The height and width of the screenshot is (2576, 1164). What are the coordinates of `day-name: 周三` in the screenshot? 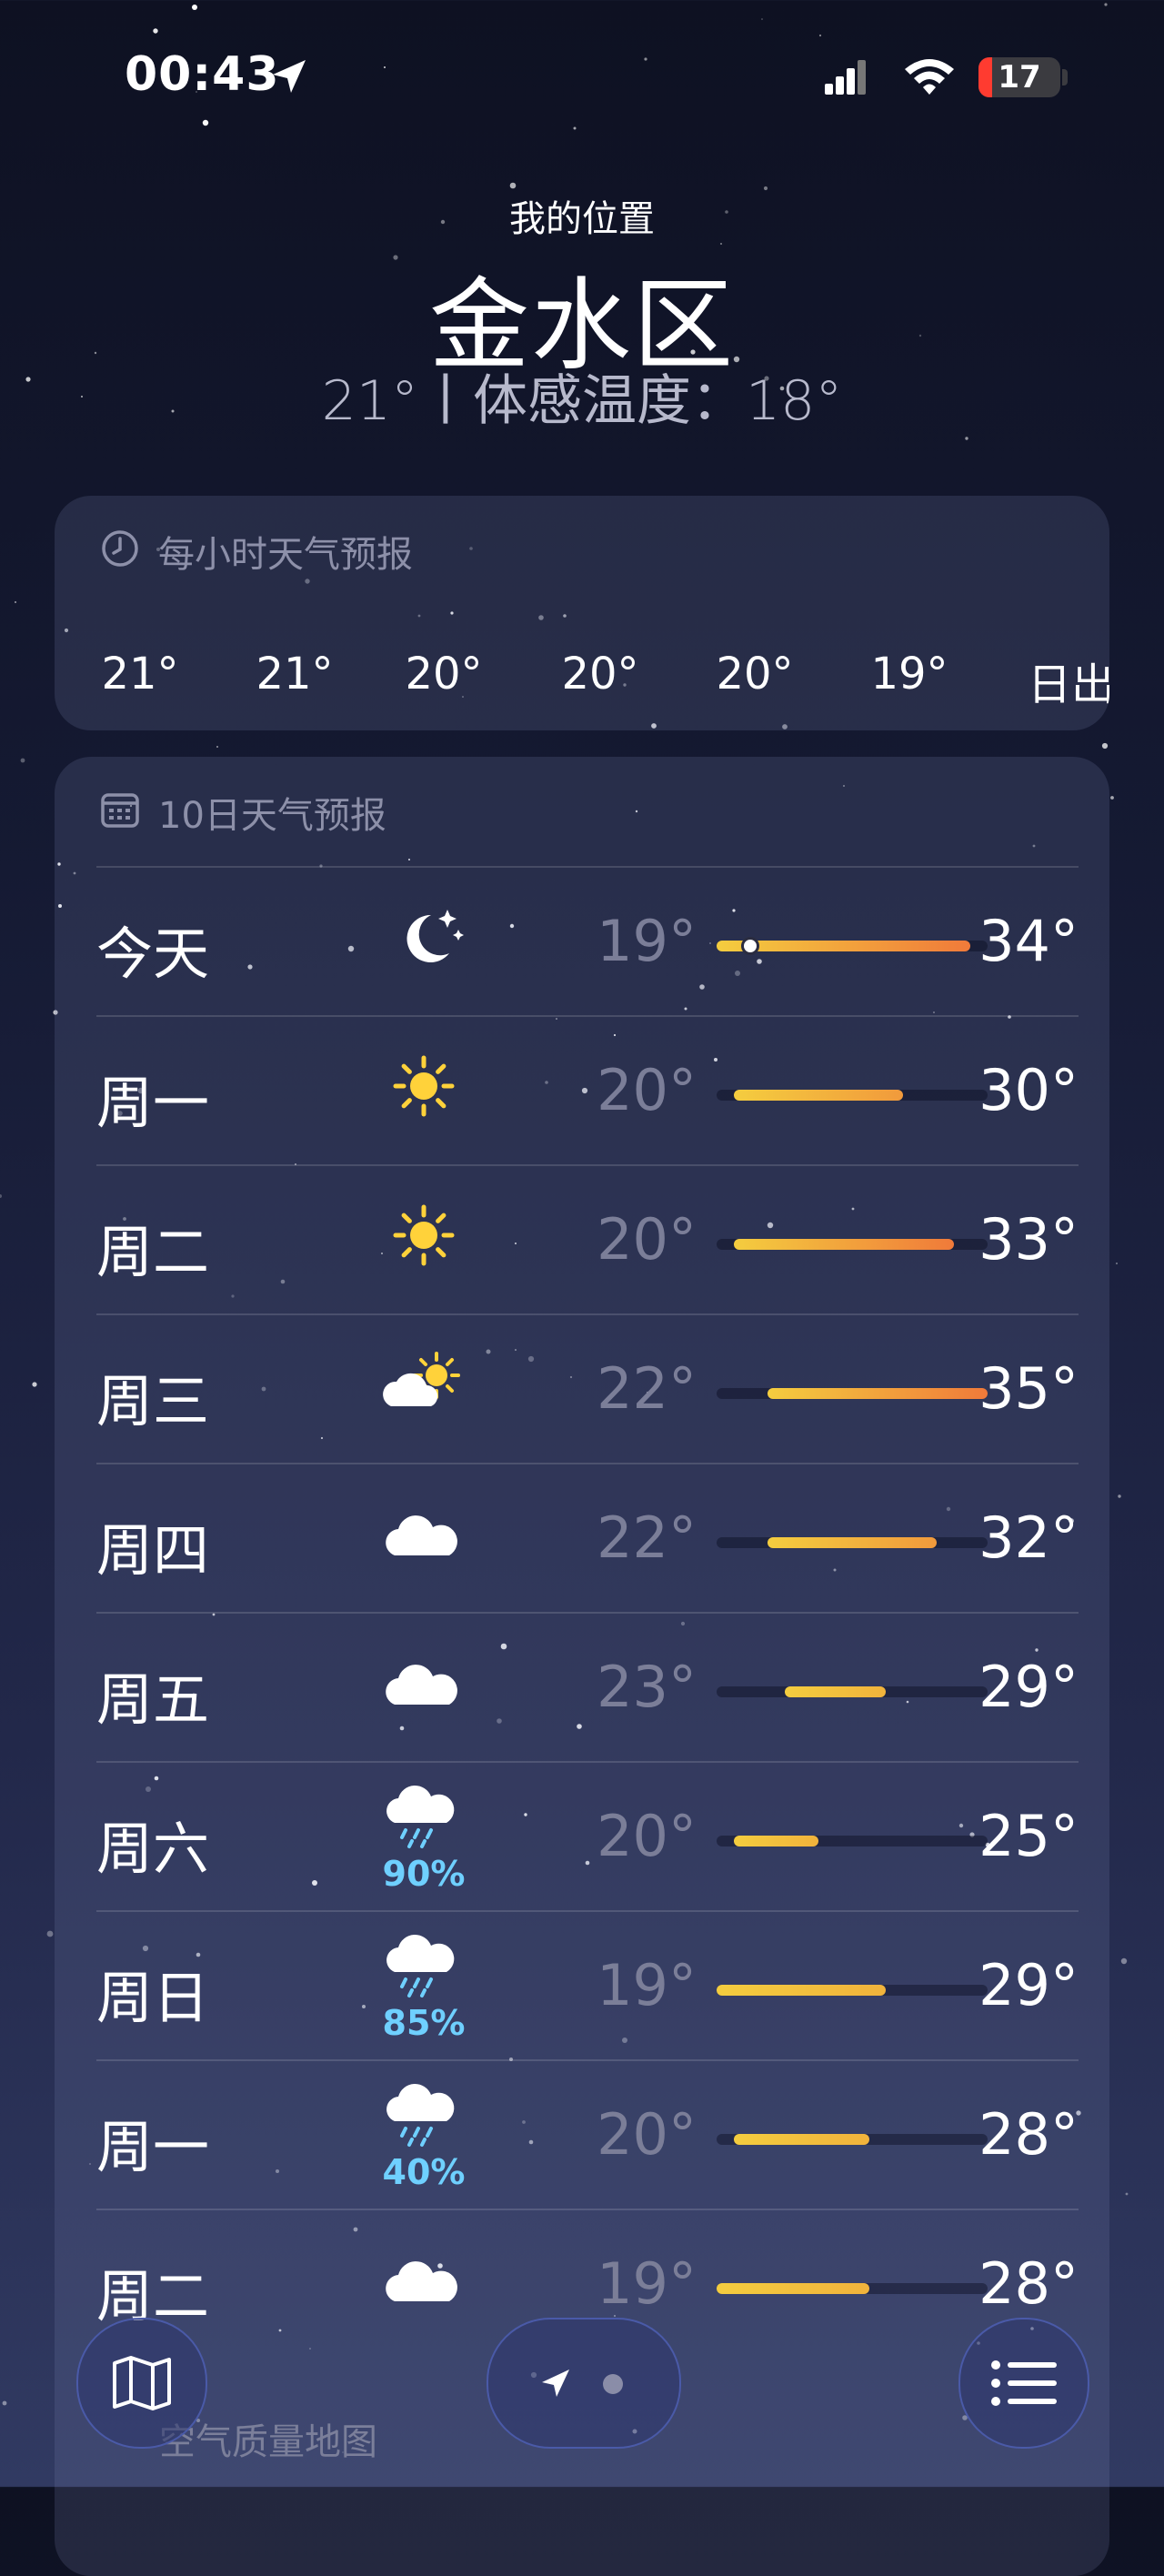 It's located at (153, 1401).